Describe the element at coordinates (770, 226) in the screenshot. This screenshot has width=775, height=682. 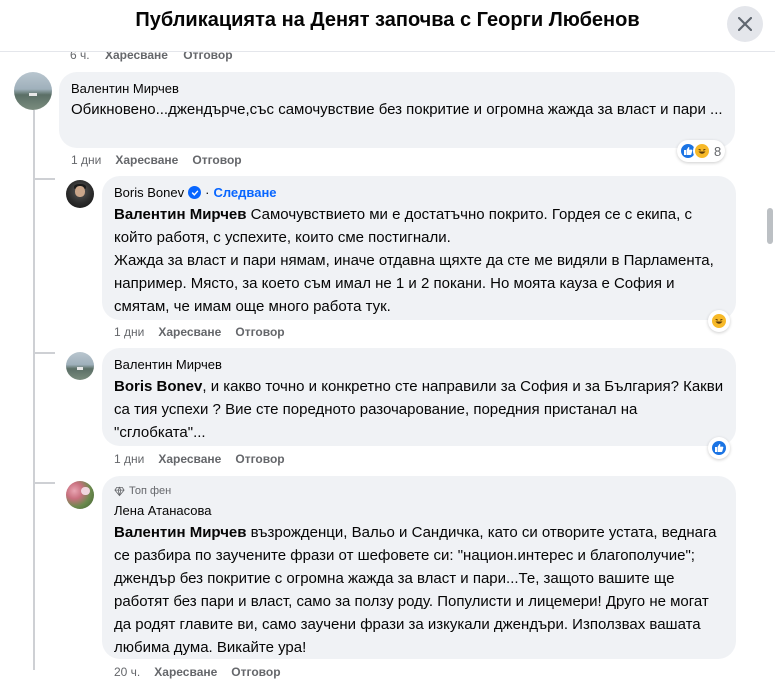
I see `scrollbar-thumb` at that location.